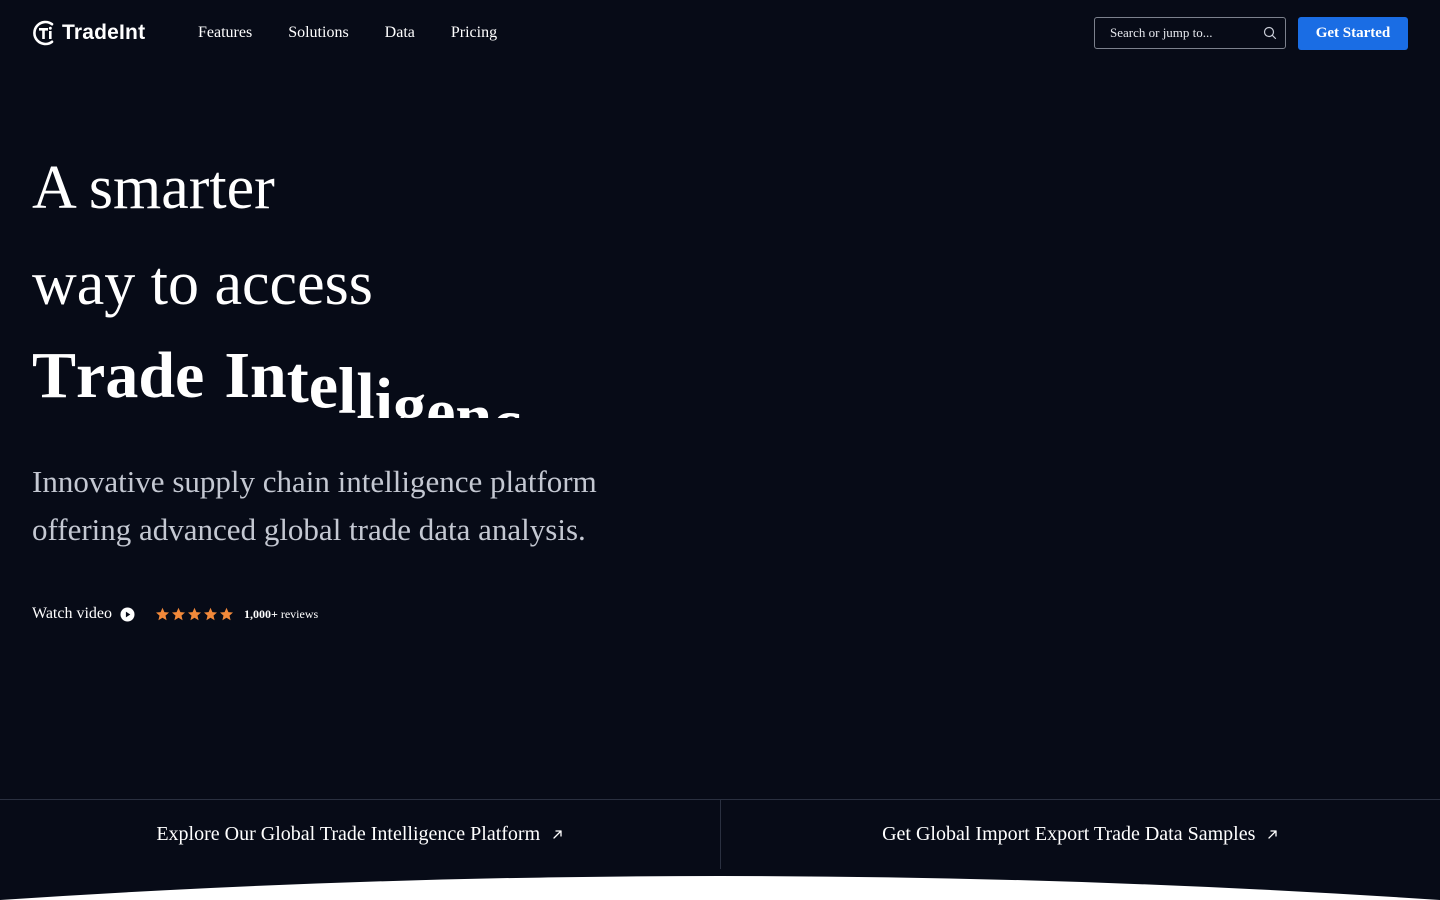 The image size is (1440, 900). Describe the element at coordinates (1186, 33) in the screenshot. I see `search-input` at that location.